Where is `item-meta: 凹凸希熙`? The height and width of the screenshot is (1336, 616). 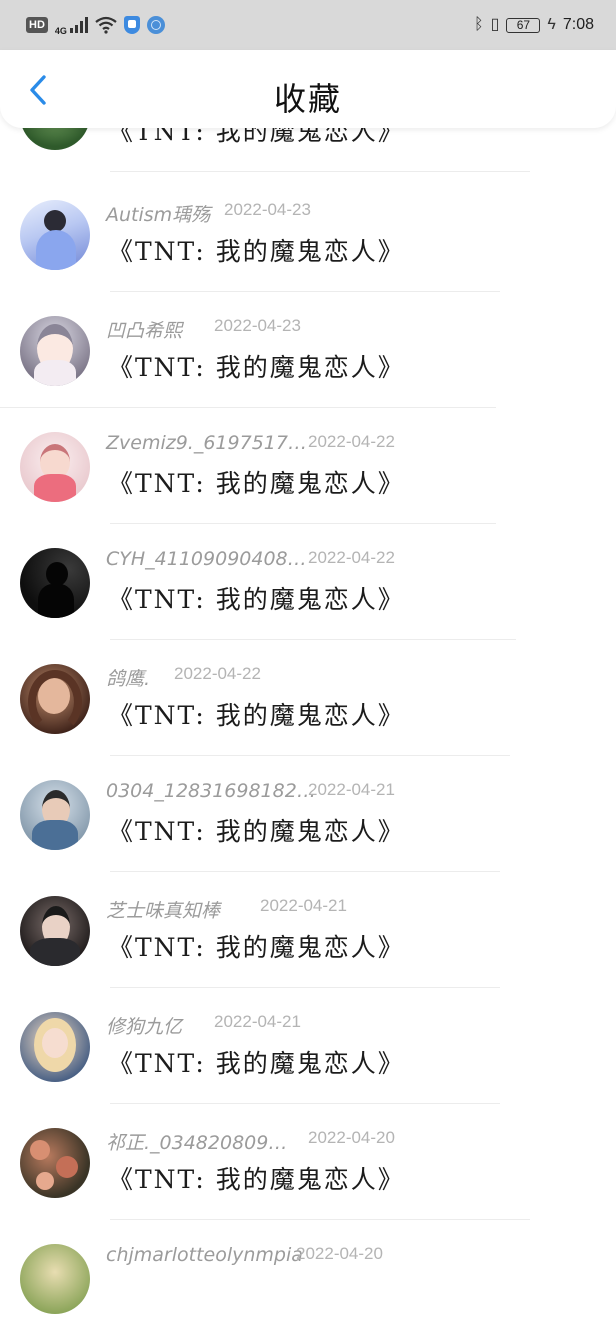 item-meta: 凹凸希熙 is located at coordinates (144, 329).